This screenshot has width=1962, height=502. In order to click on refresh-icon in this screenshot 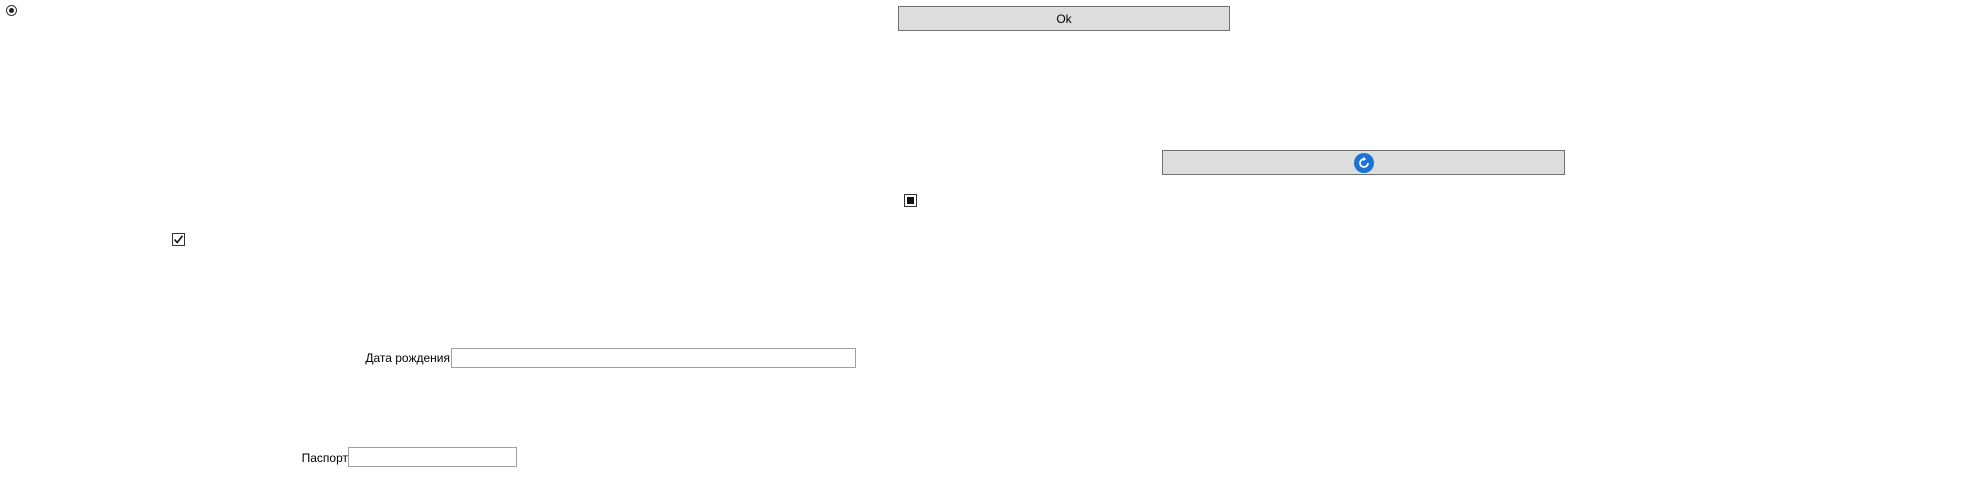, I will do `click(1363, 162)`.